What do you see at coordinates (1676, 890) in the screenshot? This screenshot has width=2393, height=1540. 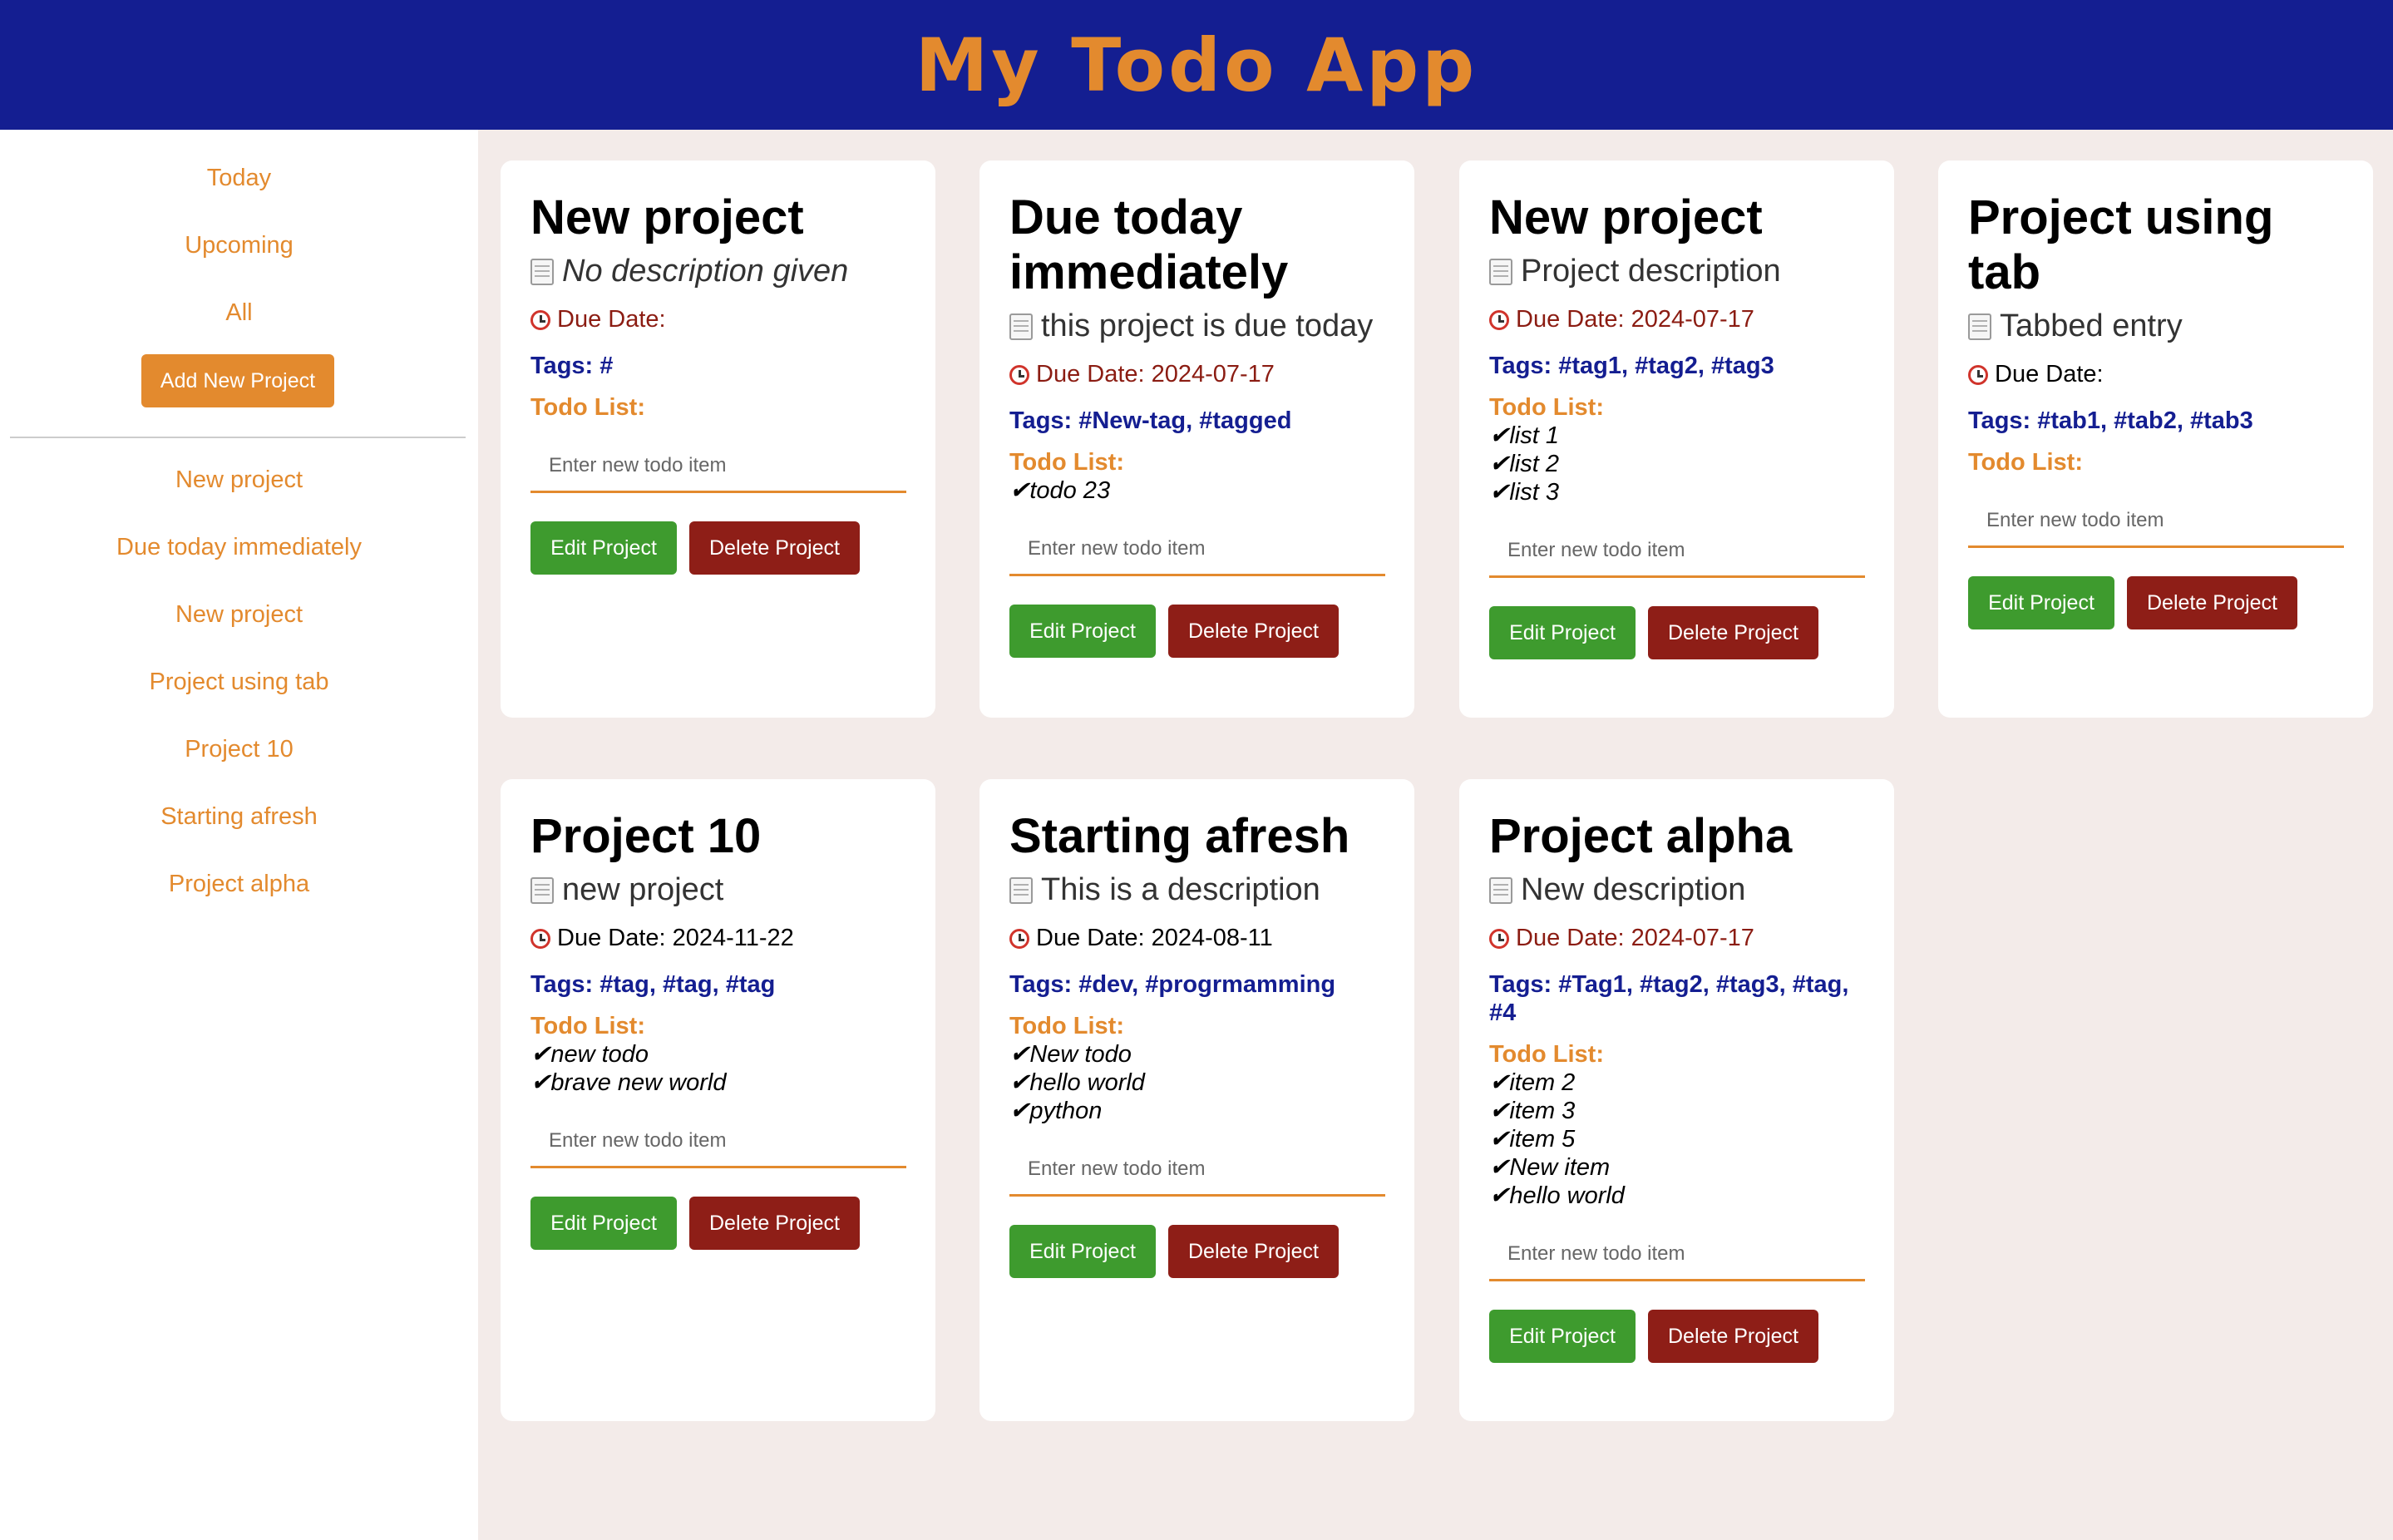 I see `project-description: New description` at bounding box center [1676, 890].